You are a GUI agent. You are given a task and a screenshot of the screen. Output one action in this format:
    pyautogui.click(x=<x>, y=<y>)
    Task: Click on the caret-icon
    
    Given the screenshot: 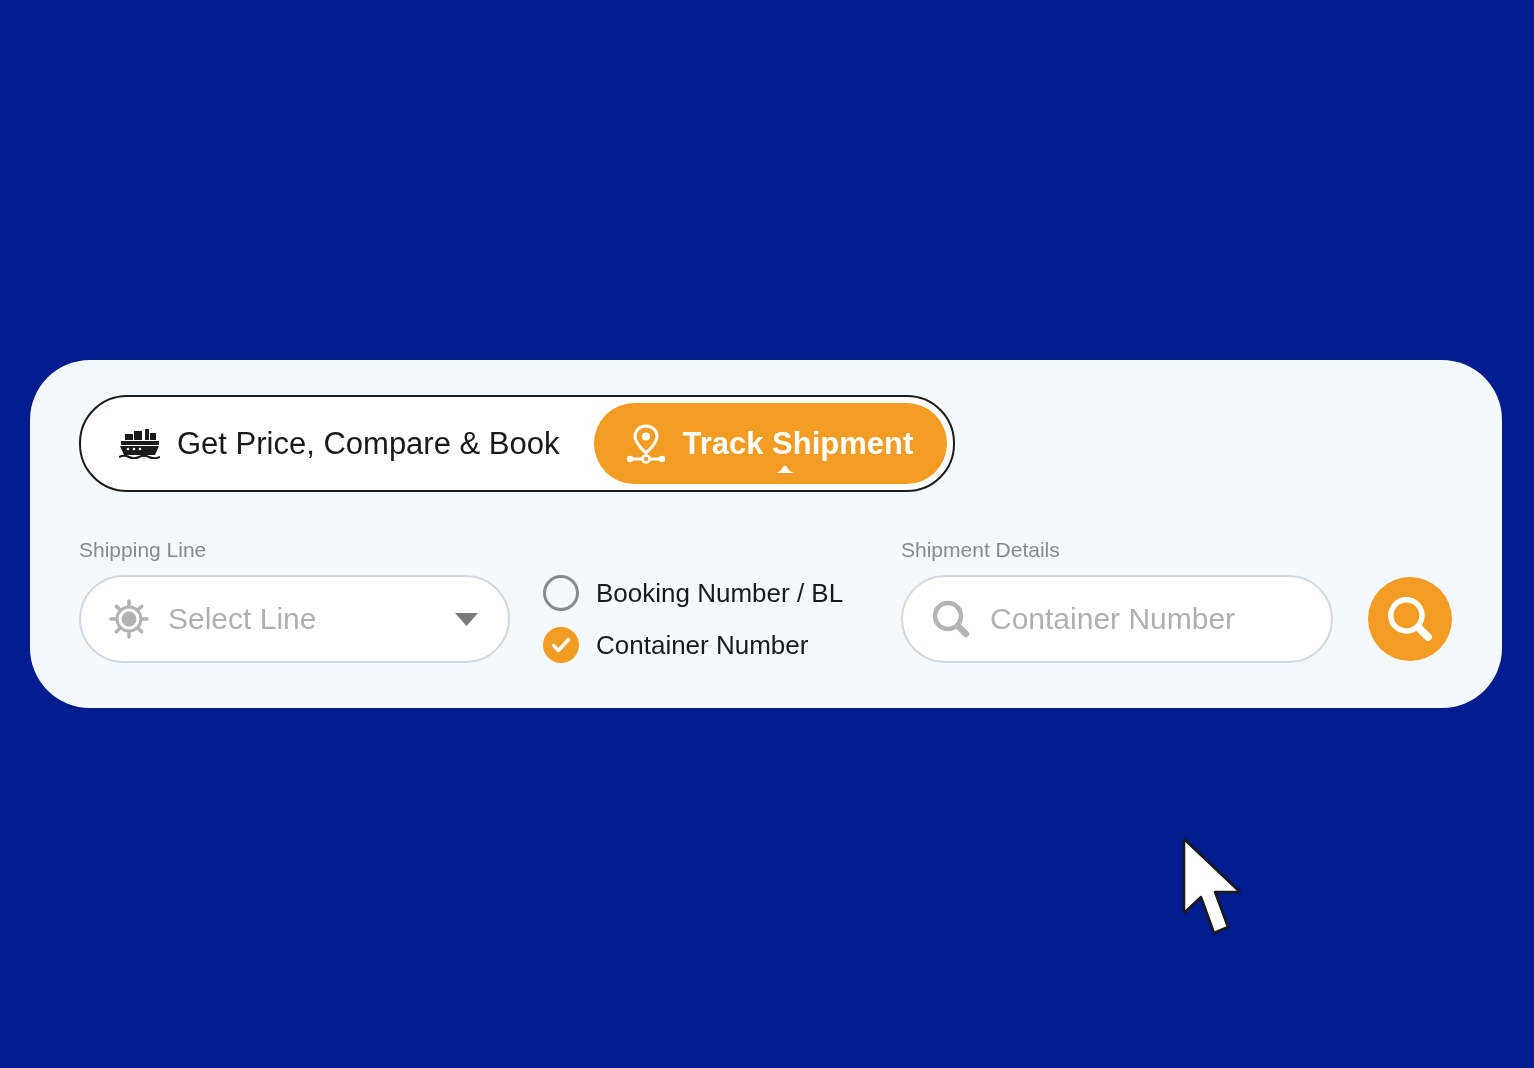 What is the action you would take?
    pyautogui.click(x=466, y=619)
    